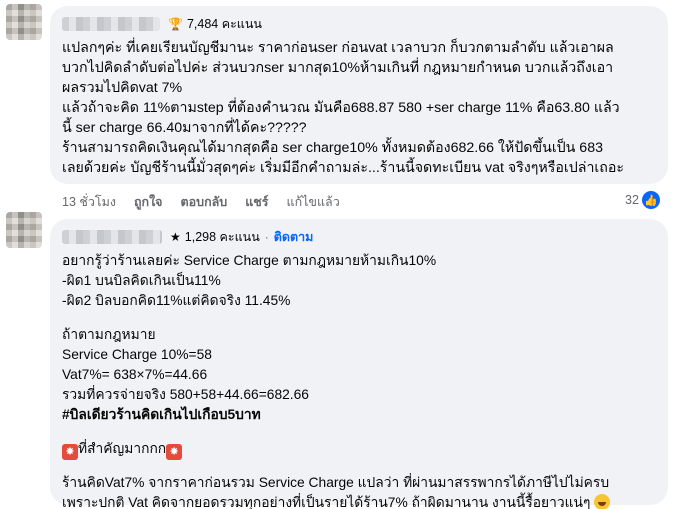  I want to click on comment-header: ★ 1,298 คะแนน · ติดตาม, so click(359, 237).